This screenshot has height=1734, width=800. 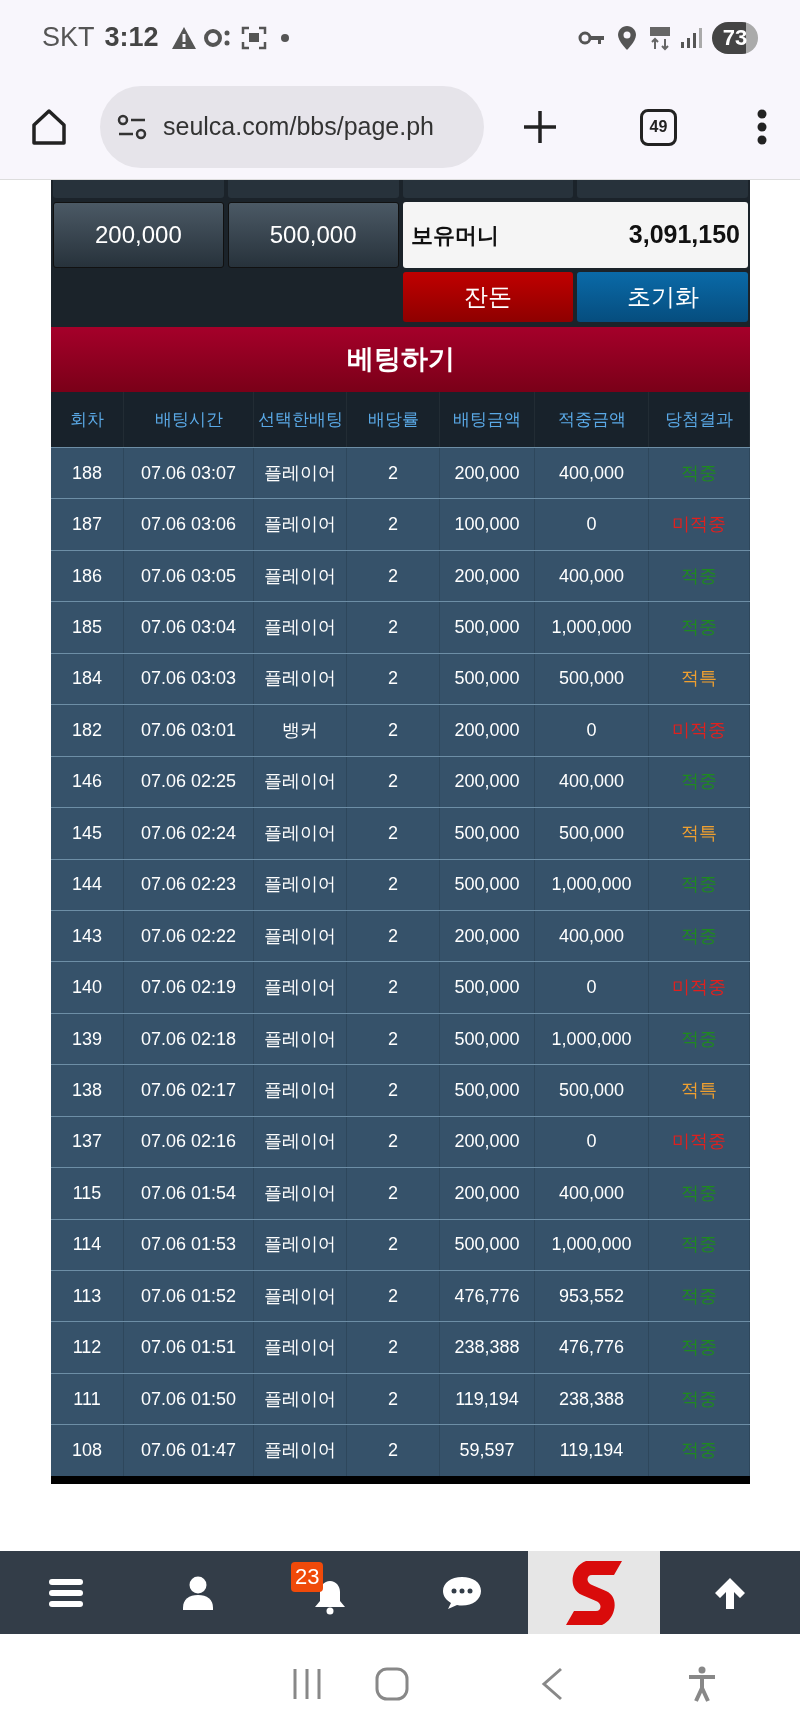 What do you see at coordinates (189, 730) in the screenshot?
I see `table-cell: 07.06 03:01` at bounding box center [189, 730].